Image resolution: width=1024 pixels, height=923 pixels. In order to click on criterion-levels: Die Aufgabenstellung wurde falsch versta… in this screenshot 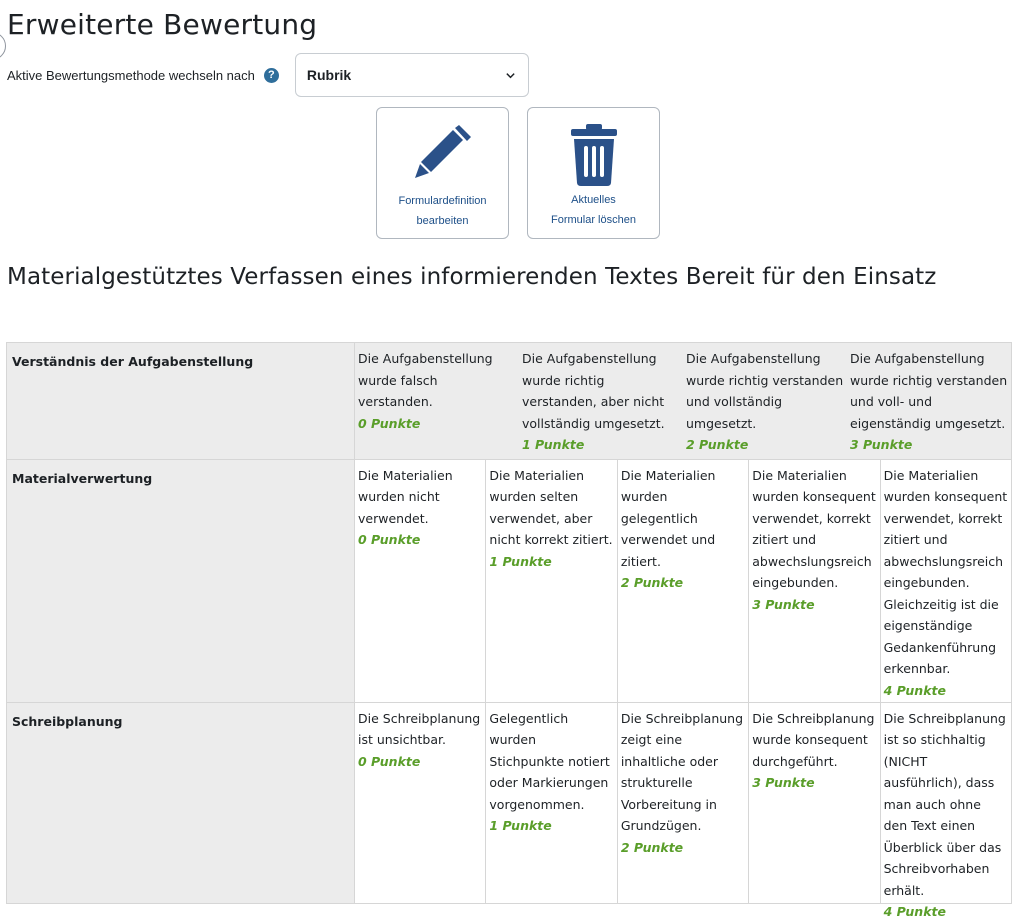, I will do `click(683, 401)`.